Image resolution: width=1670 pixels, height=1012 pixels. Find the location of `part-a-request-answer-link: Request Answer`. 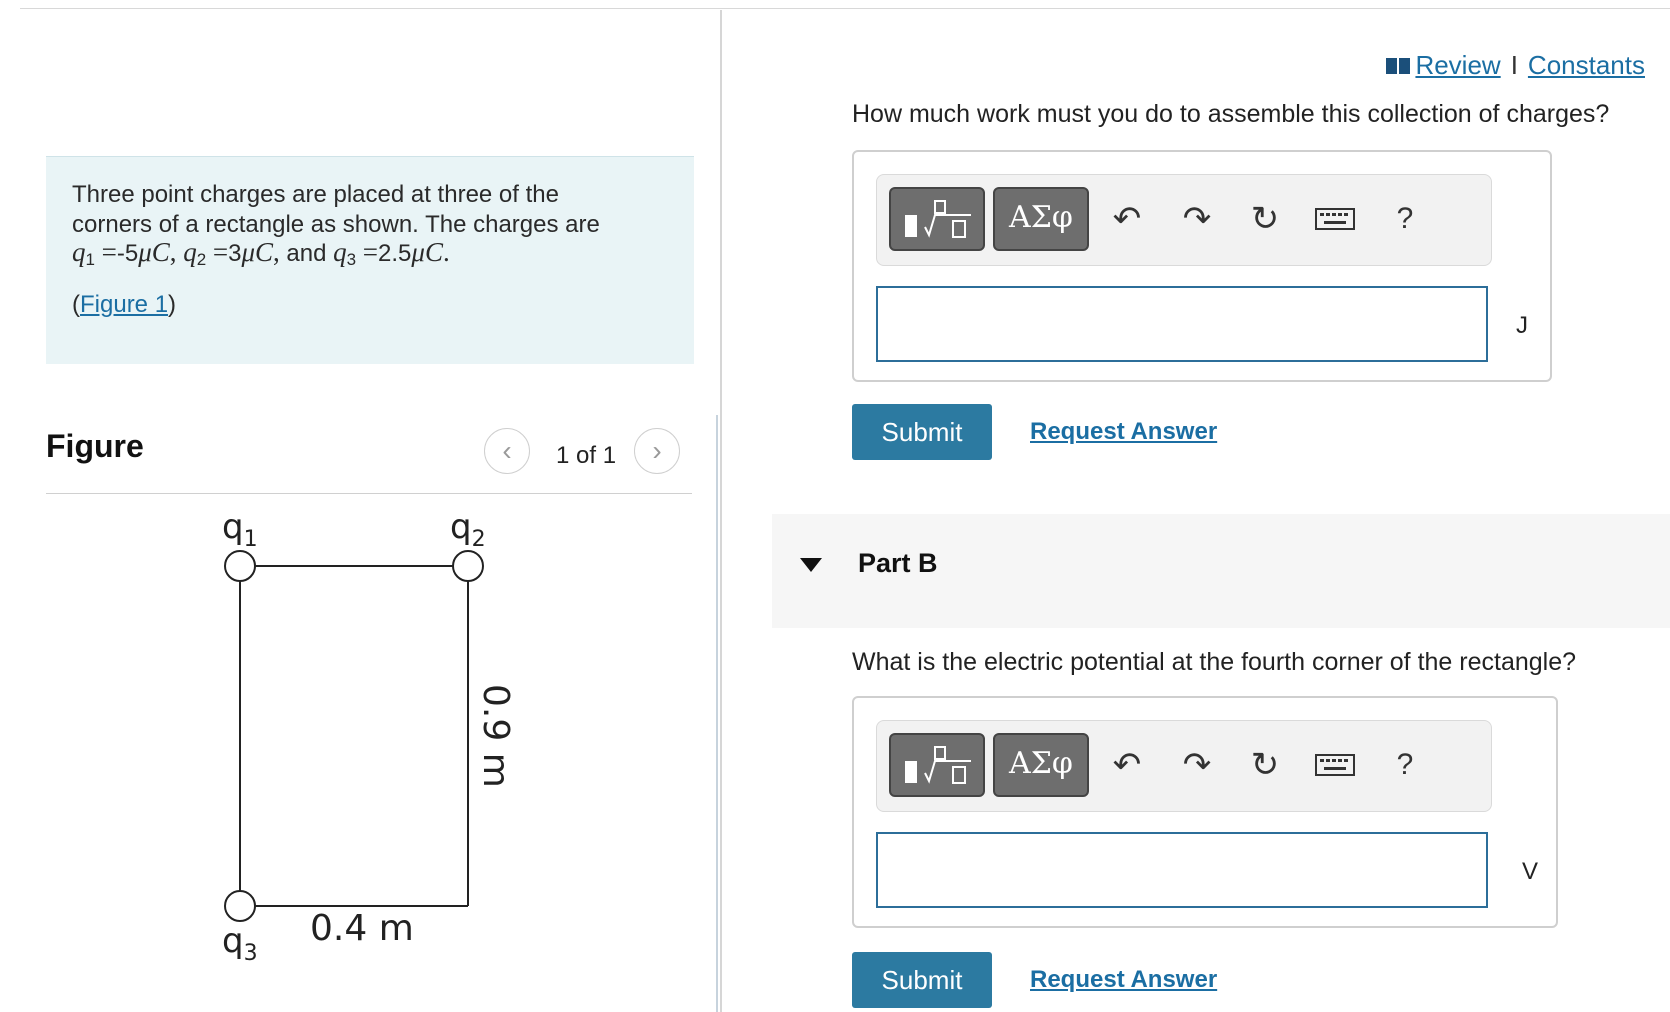

part-a-request-answer-link: Request Answer is located at coordinates (1123, 432).